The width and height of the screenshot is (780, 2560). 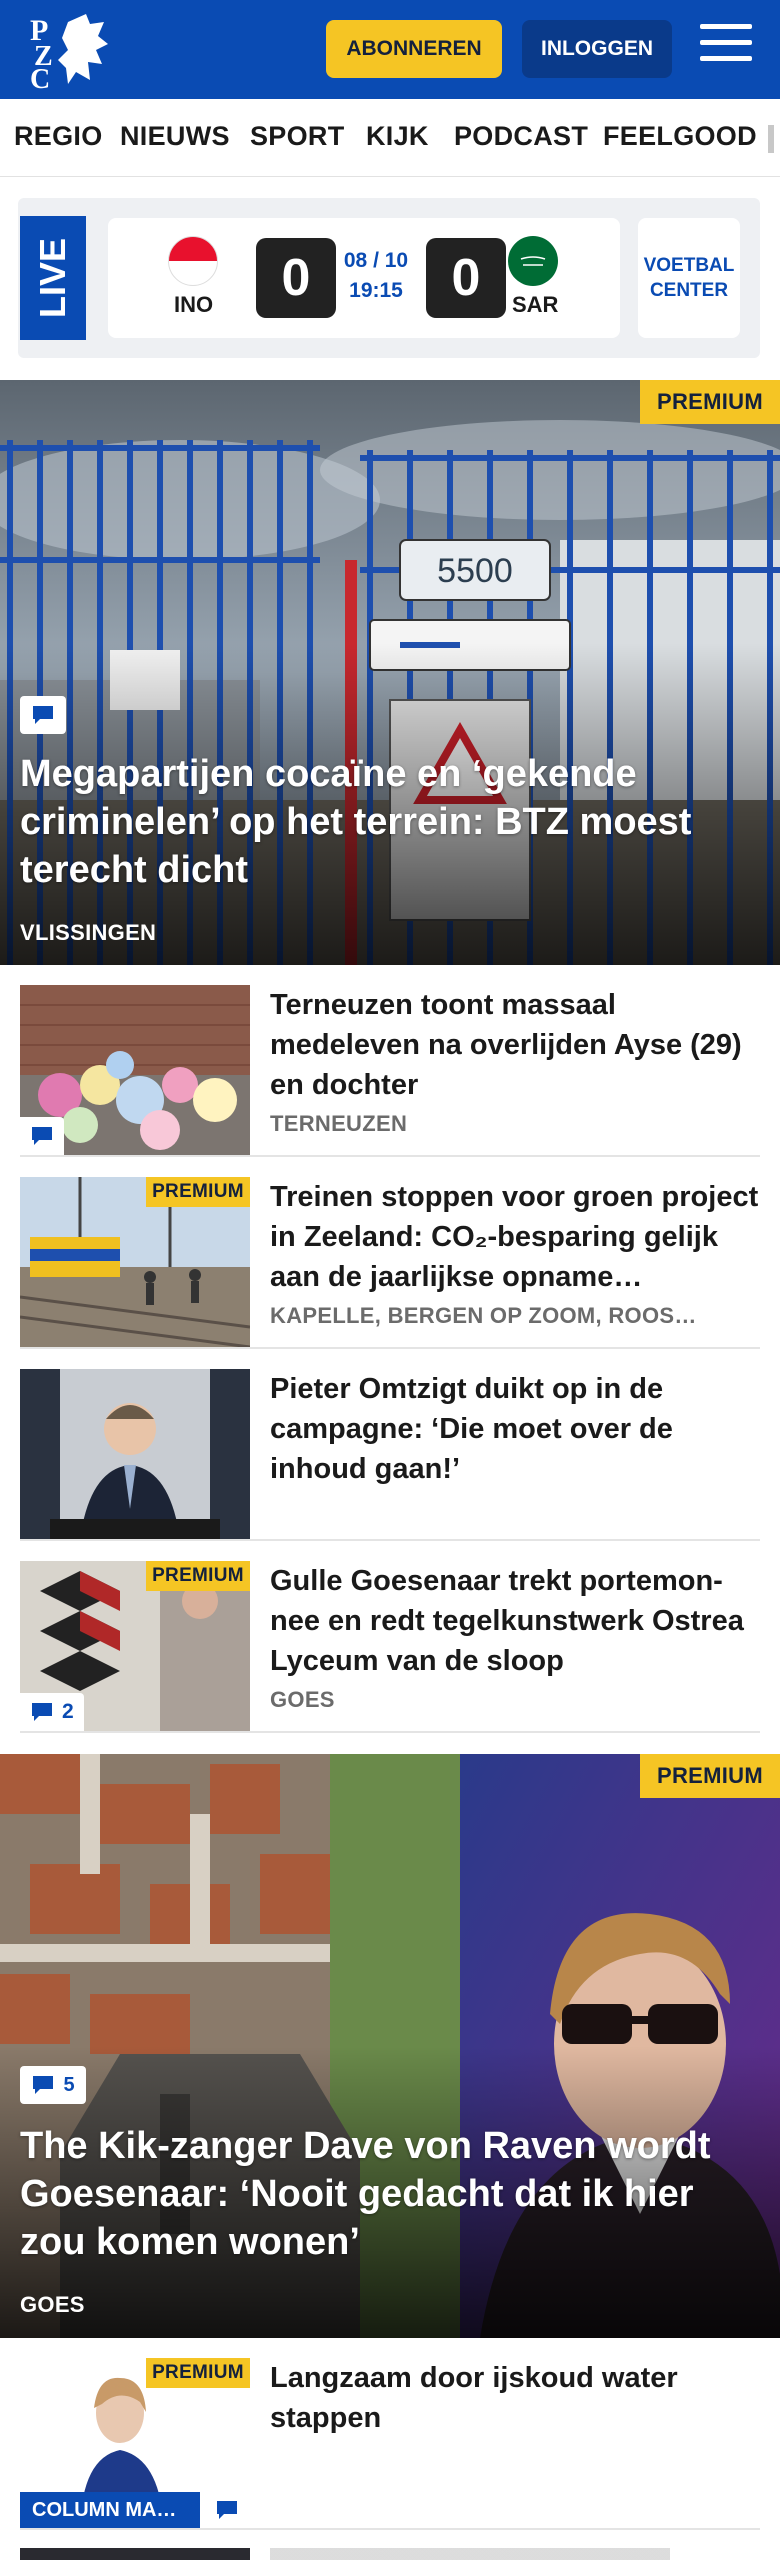 I want to click on article-location: GOES, so click(x=302, y=1699).